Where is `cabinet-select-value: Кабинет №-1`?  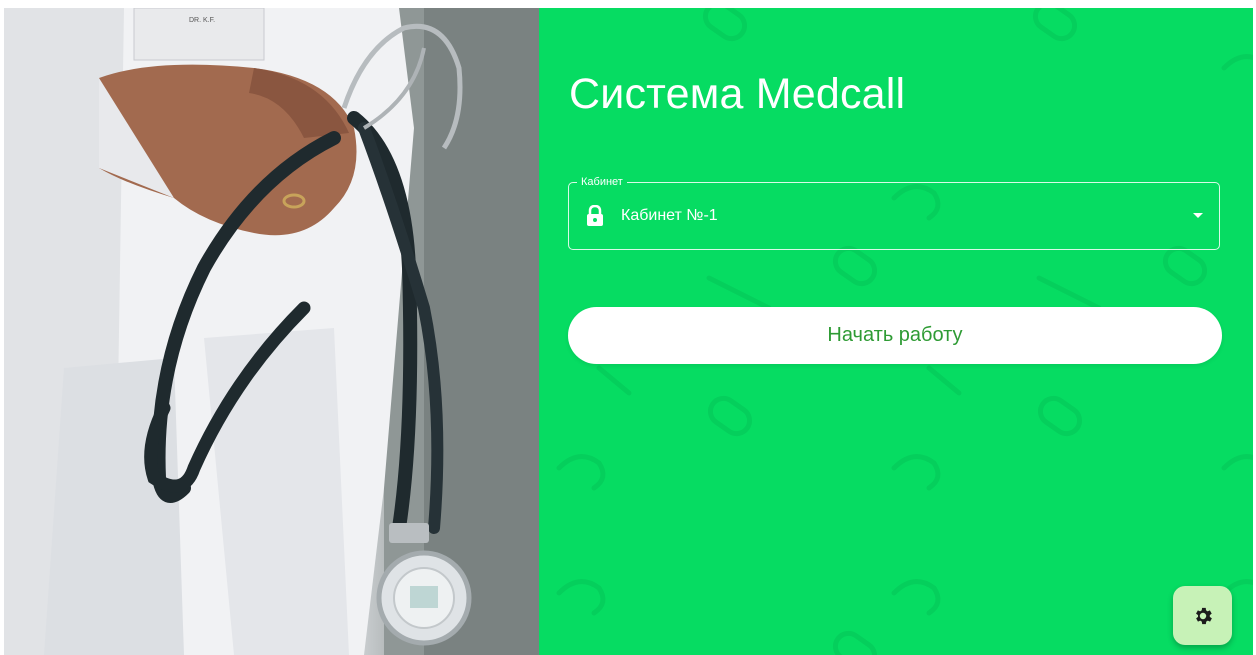
cabinet-select-value: Кабинет №-1 is located at coordinates (669, 215).